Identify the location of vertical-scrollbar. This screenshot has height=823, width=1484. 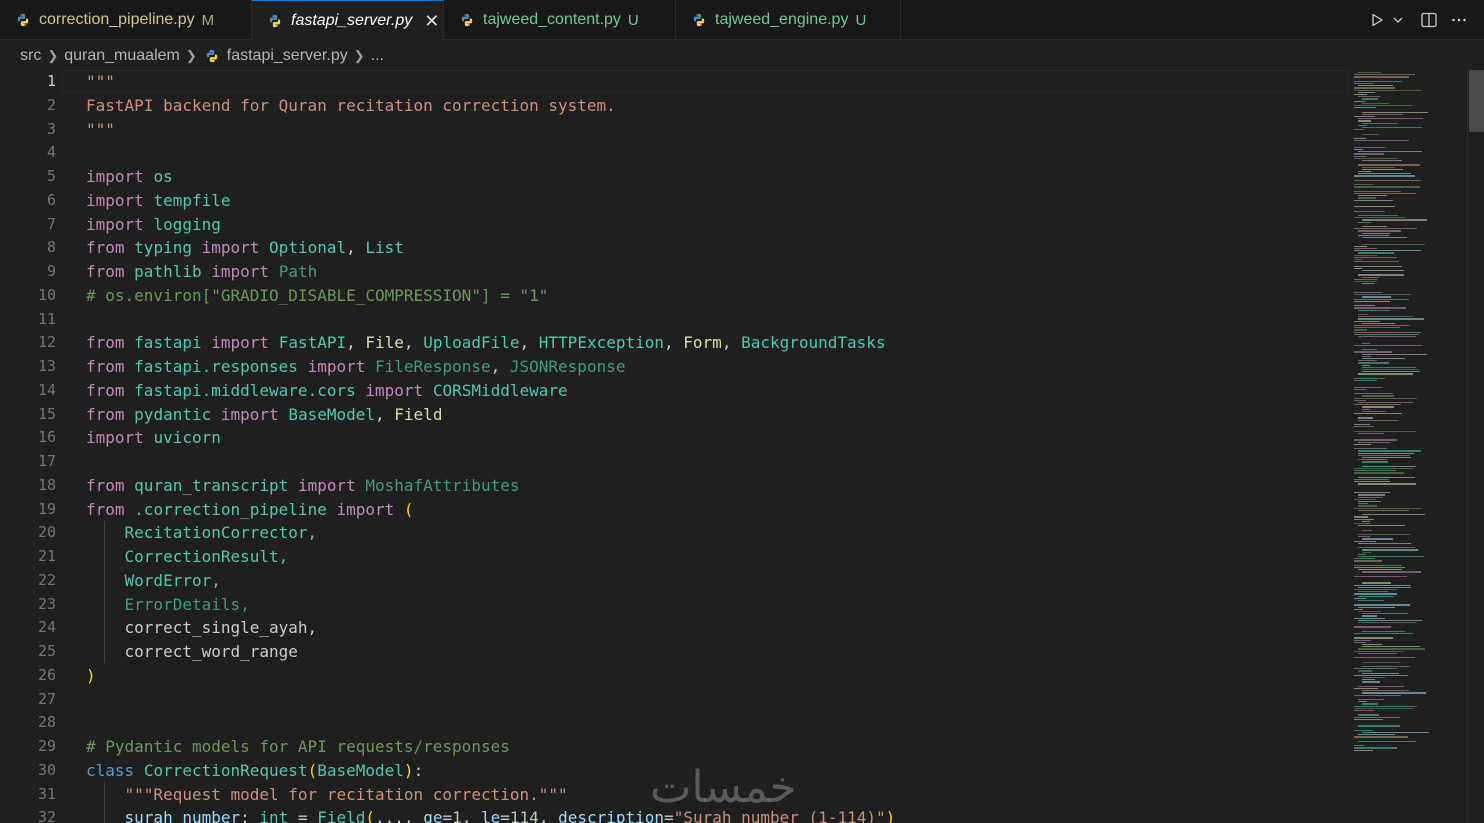
(1475, 446).